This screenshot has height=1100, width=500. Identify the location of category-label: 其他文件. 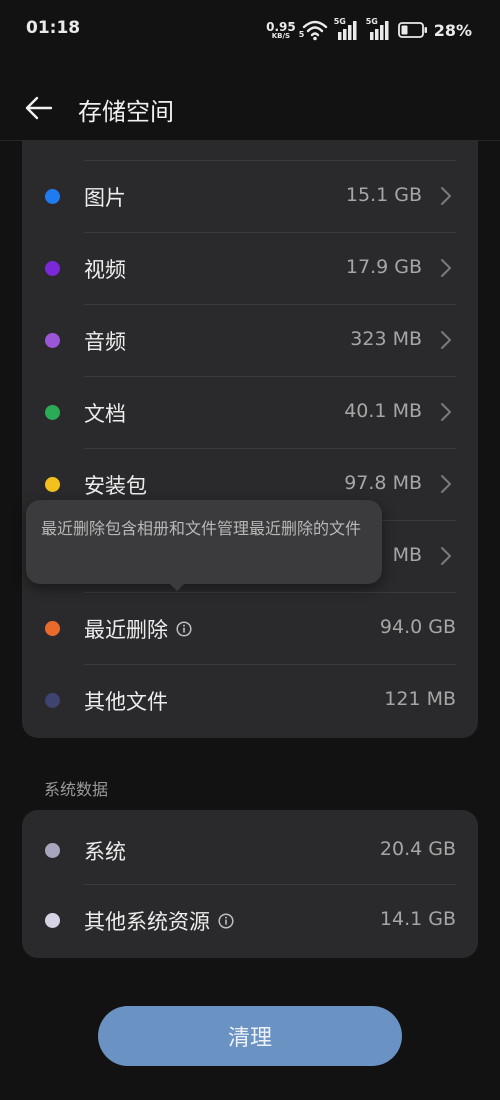
(126, 702).